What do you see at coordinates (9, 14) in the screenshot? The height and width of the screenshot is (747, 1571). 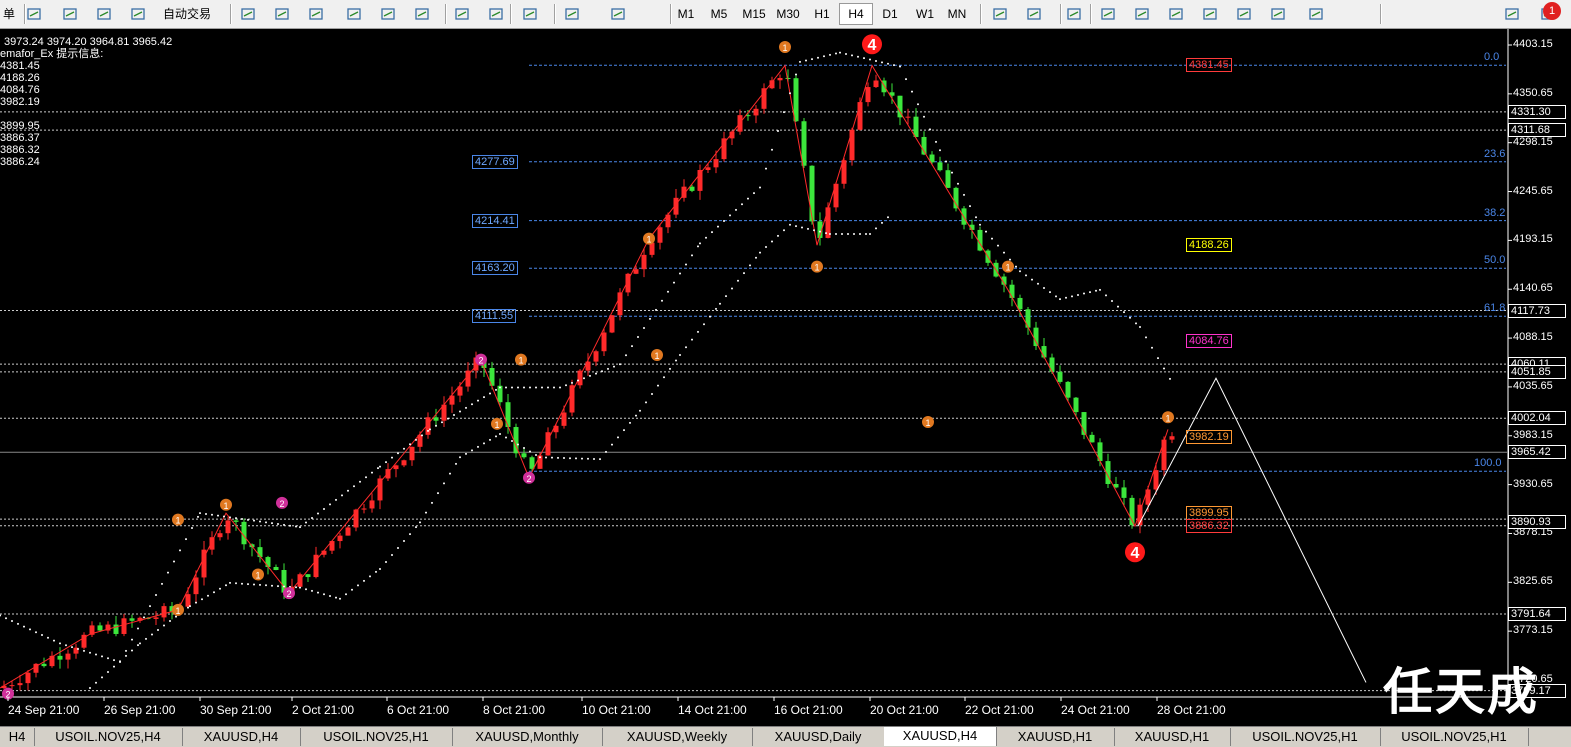 I see `menu-fragment: 单` at bounding box center [9, 14].